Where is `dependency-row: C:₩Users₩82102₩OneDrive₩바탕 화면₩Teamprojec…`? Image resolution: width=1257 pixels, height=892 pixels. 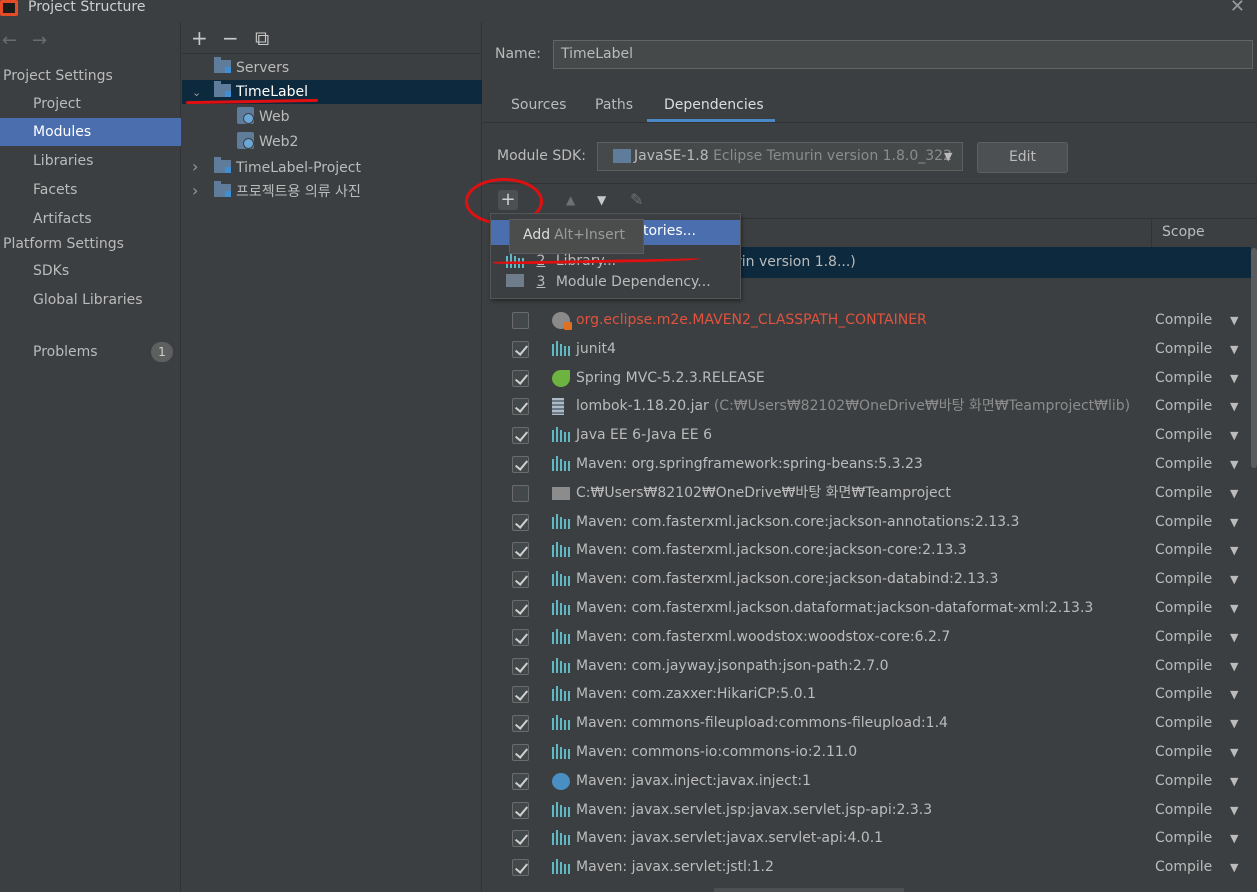 dependency-row: C:₩Users₩82102₩OneDrive₩바탕 화면₩Teamprojec… is located at coordinates (870, 493).